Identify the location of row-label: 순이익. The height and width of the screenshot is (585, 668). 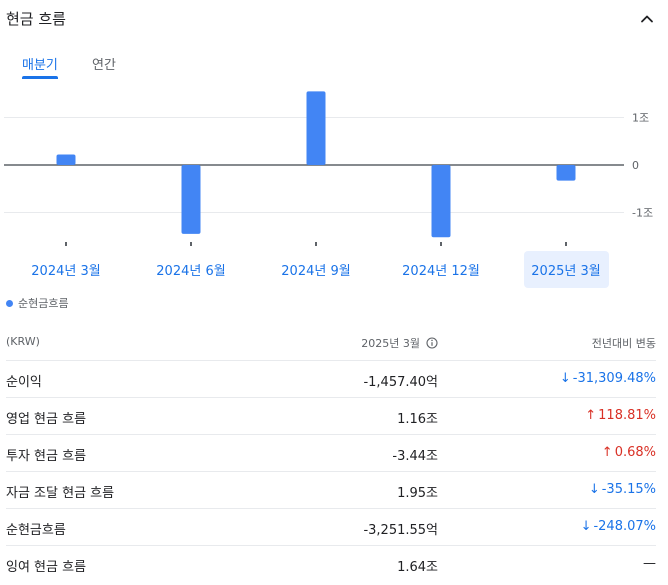
(24, 382).